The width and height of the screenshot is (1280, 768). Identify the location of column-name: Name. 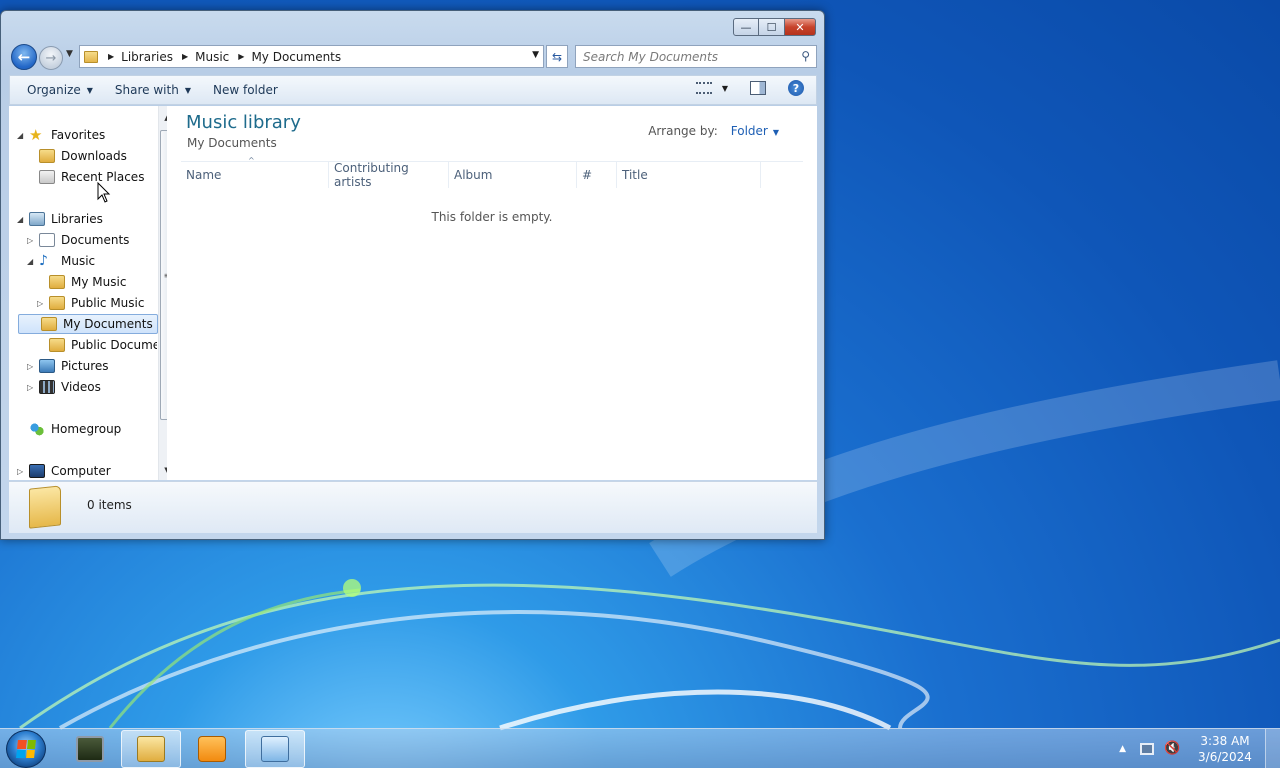
(255, 175).